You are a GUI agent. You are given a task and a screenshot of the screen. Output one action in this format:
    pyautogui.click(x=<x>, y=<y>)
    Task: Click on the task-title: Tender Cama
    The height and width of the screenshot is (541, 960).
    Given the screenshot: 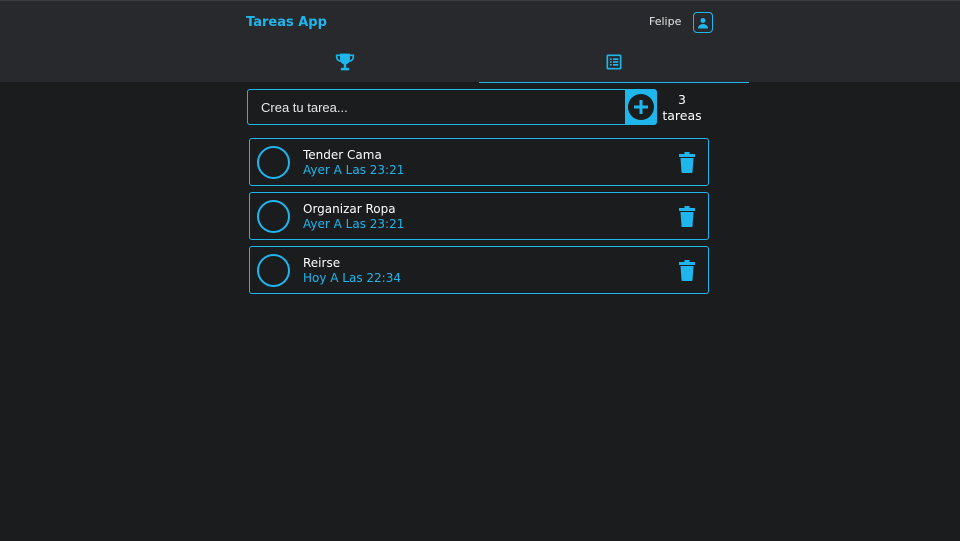 What is the action you would take?
    pyautogui.click(x=342, y=155)
    